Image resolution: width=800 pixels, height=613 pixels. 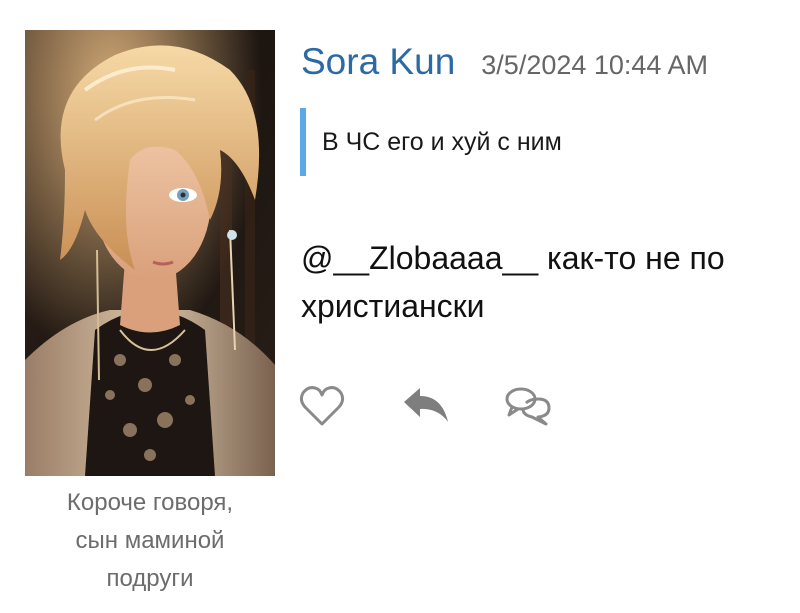 I want to click on comments-icon, so click(x=528, y=406).